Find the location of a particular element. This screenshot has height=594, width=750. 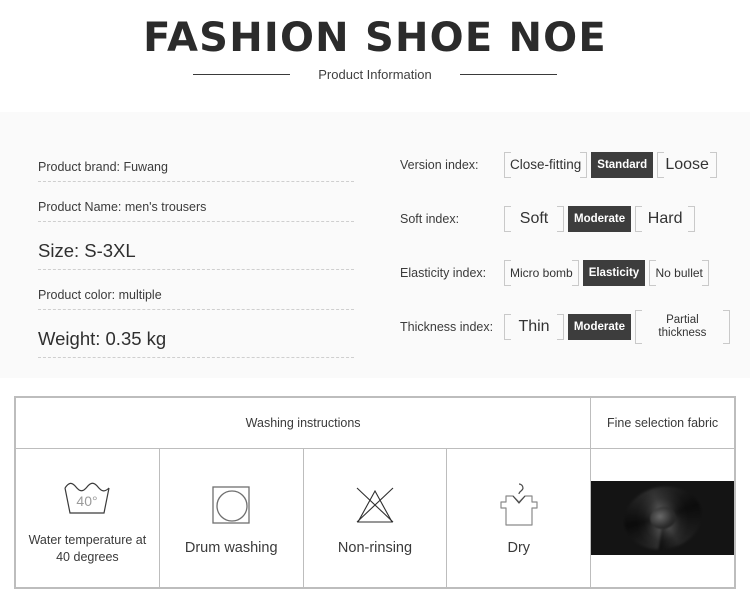

subtitle-text: Product Information is located at coordinates (375, 74).